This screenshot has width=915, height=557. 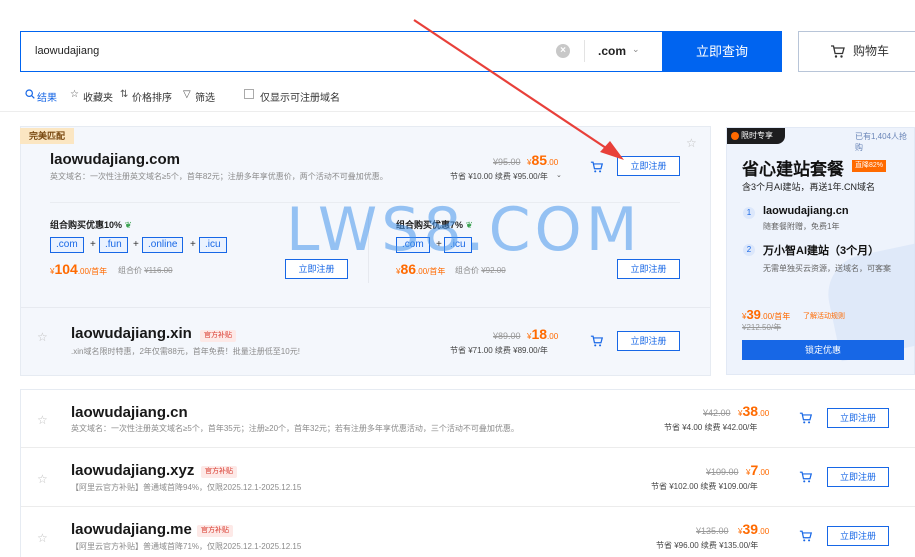 I want to click on funnel-icon: ▽, so click(x=187, y=94).